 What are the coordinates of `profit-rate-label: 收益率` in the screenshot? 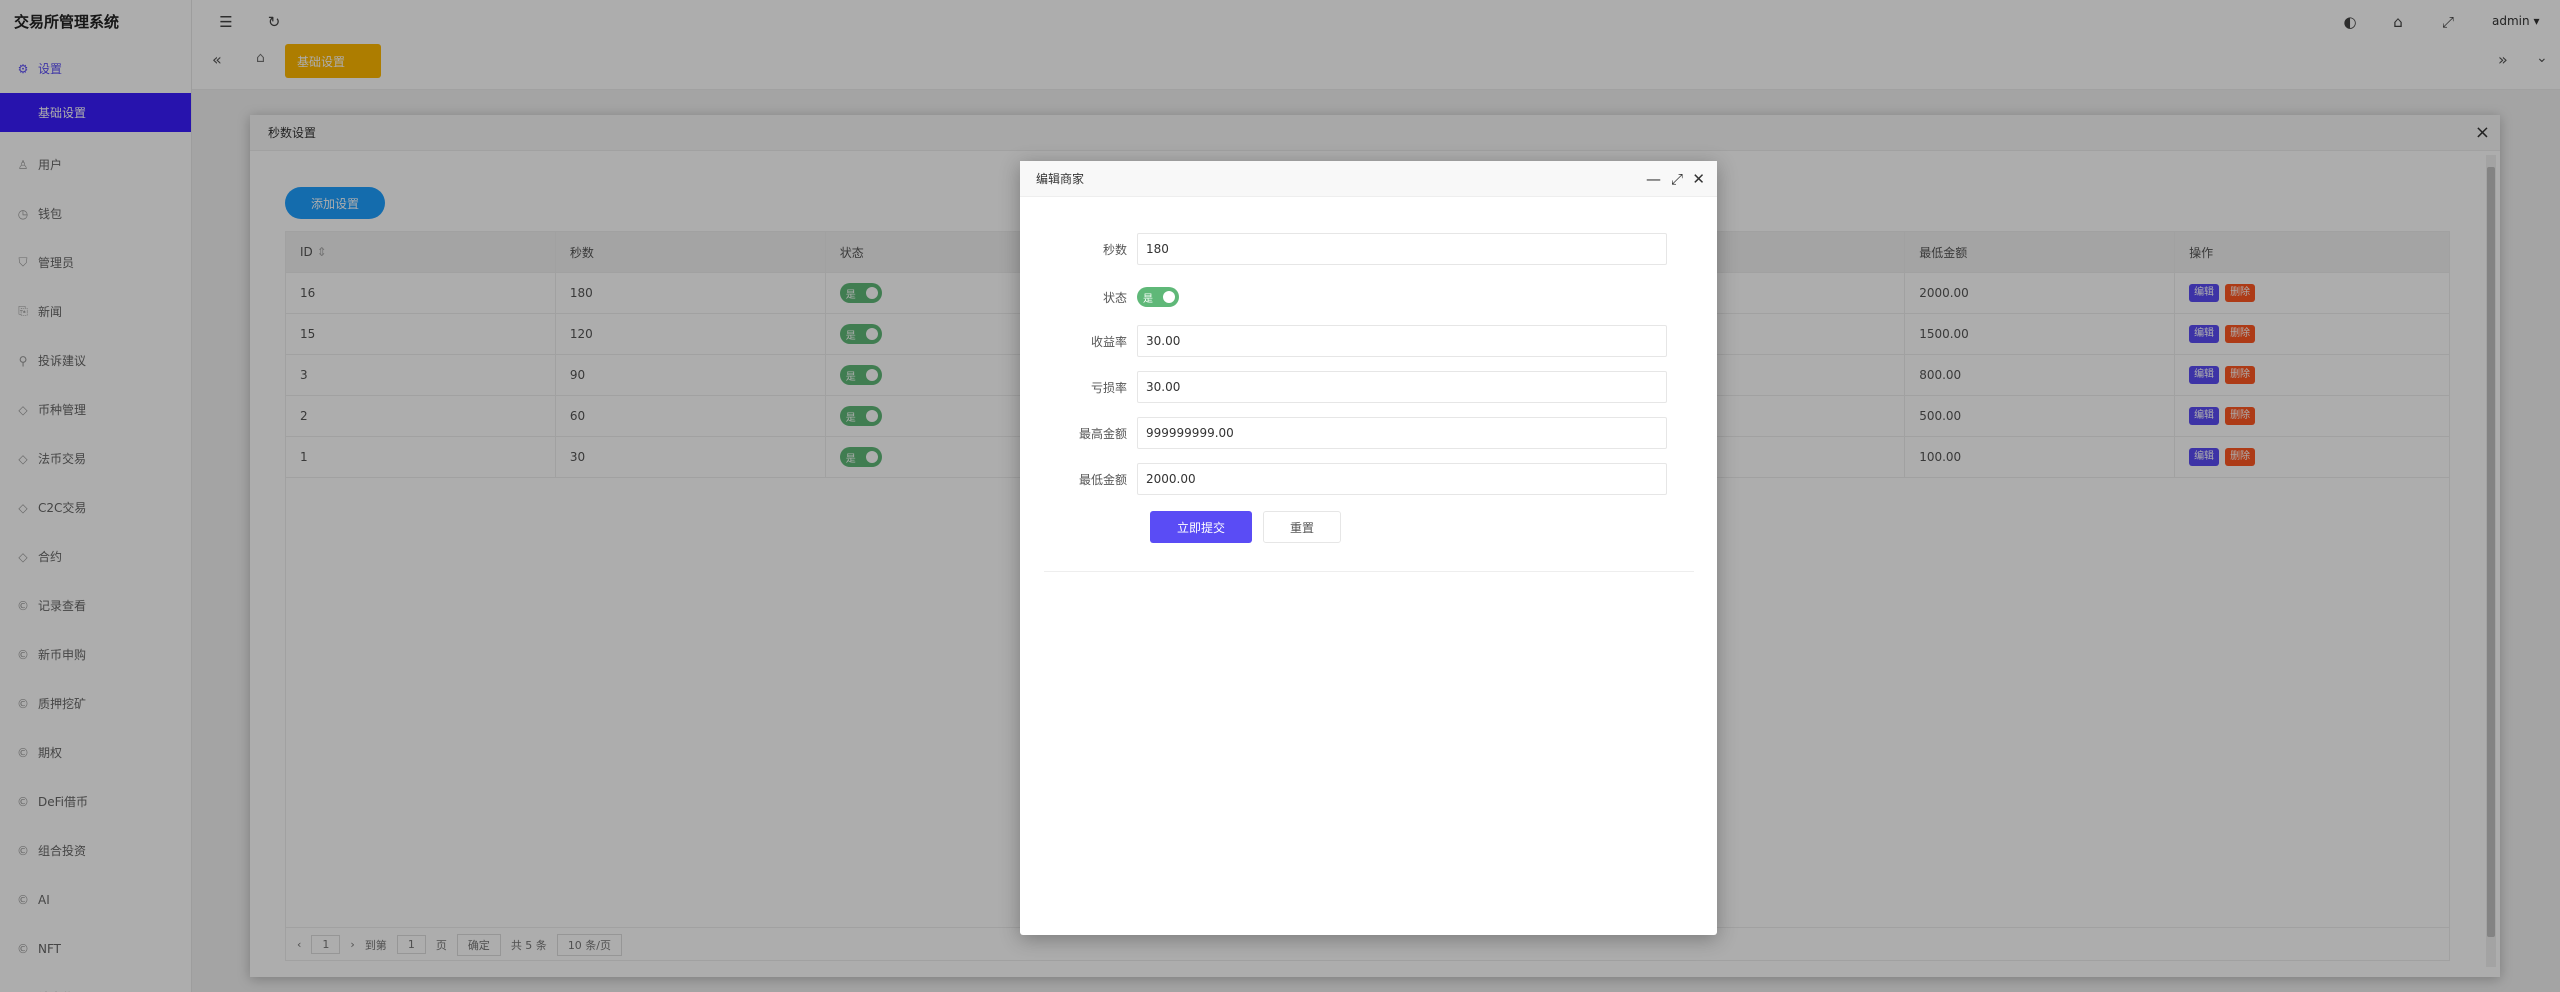 It's located at (1108, 341).